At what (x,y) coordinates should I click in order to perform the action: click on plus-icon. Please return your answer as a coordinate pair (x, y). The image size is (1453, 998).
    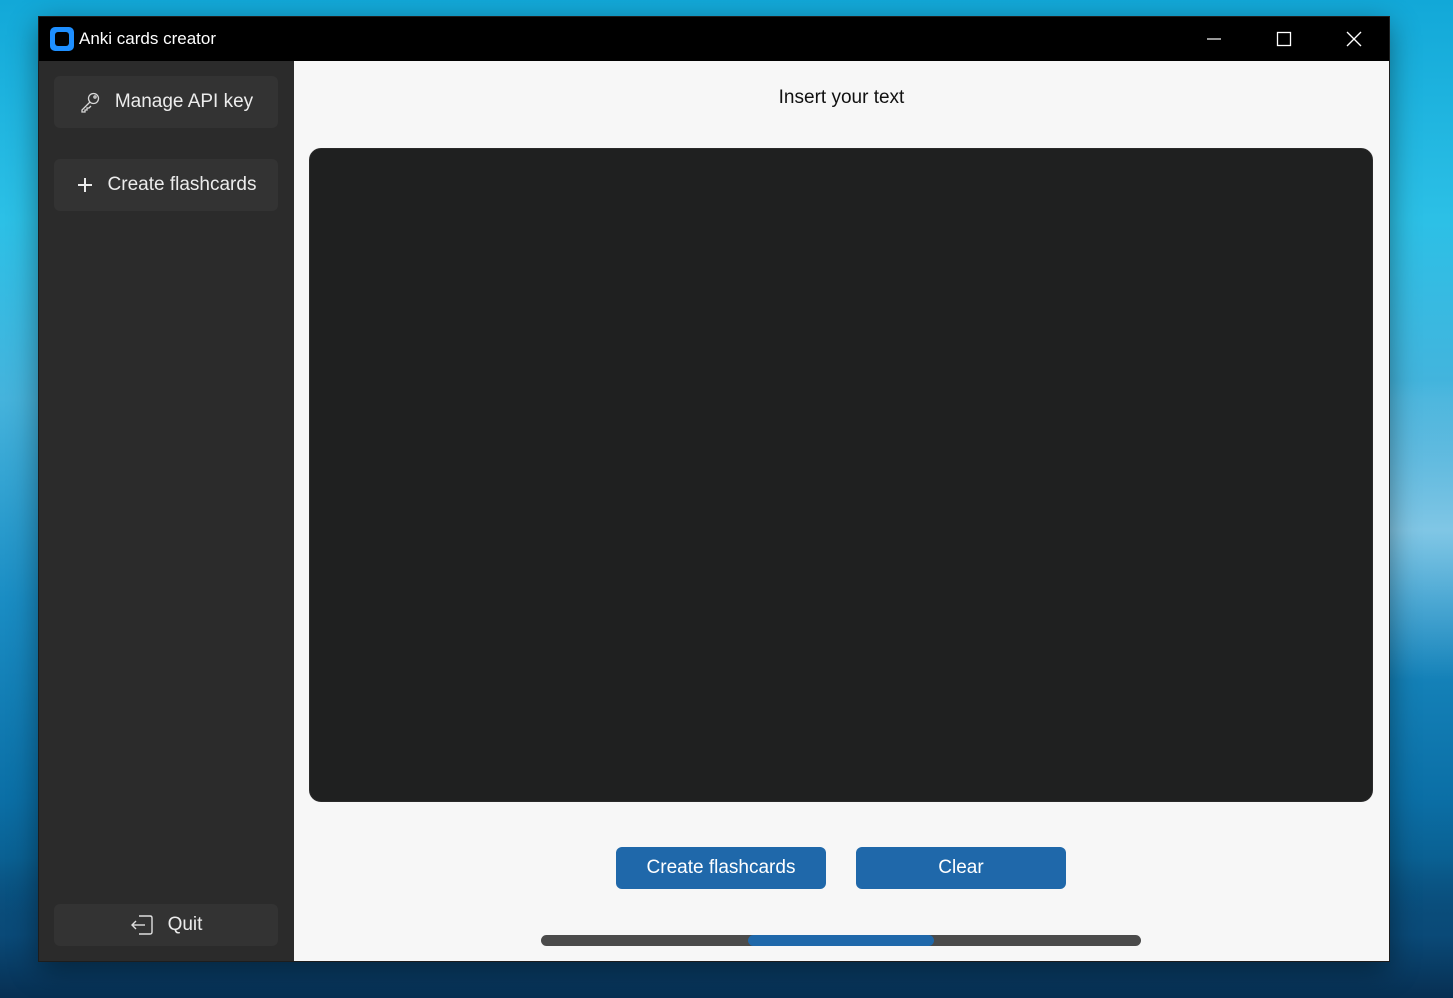
    Looking at the image, I should click on (85, 185).